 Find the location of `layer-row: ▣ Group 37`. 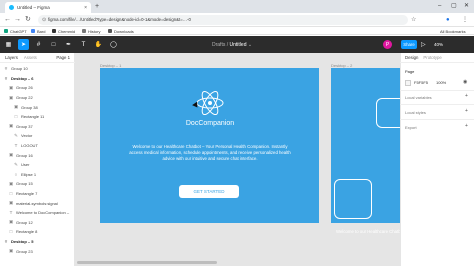

layer-row: ▣ Group 37 is located at coordinates (37, 127).